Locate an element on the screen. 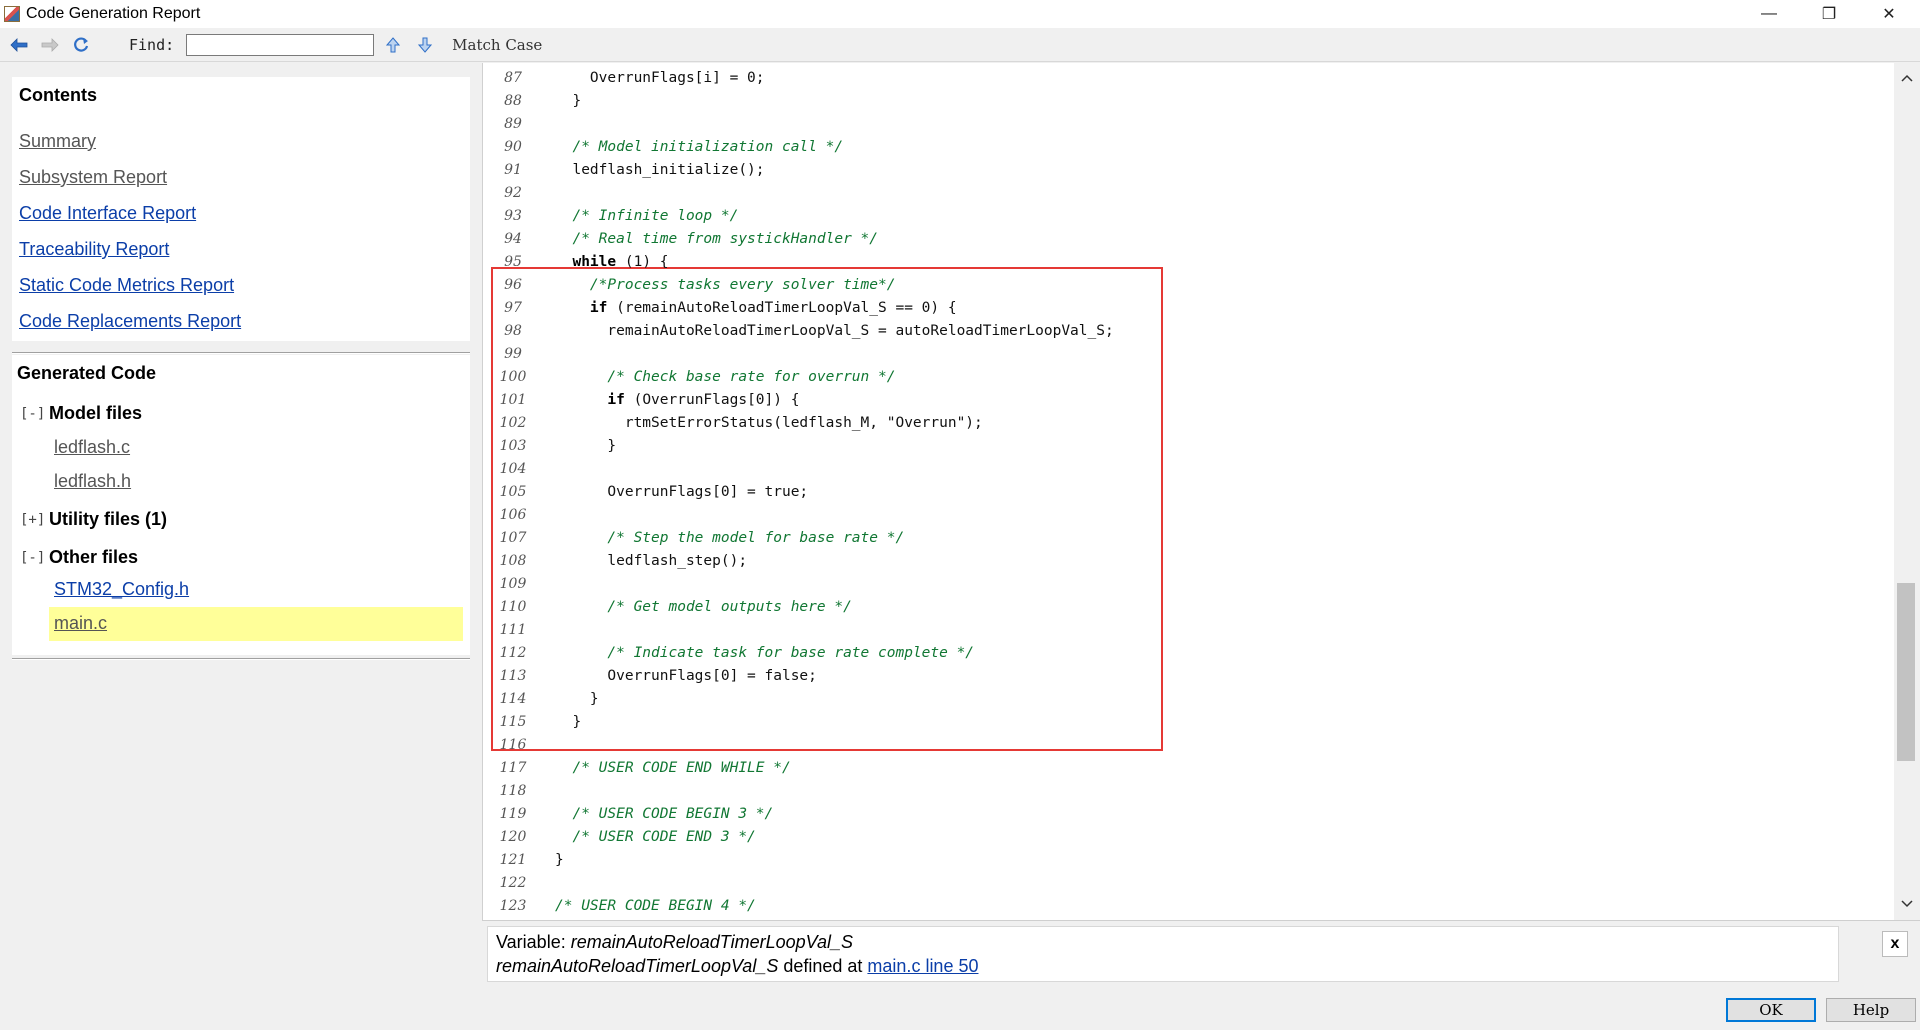  dialog-button-bar: OK Help is located at coordinates (960, 1008).